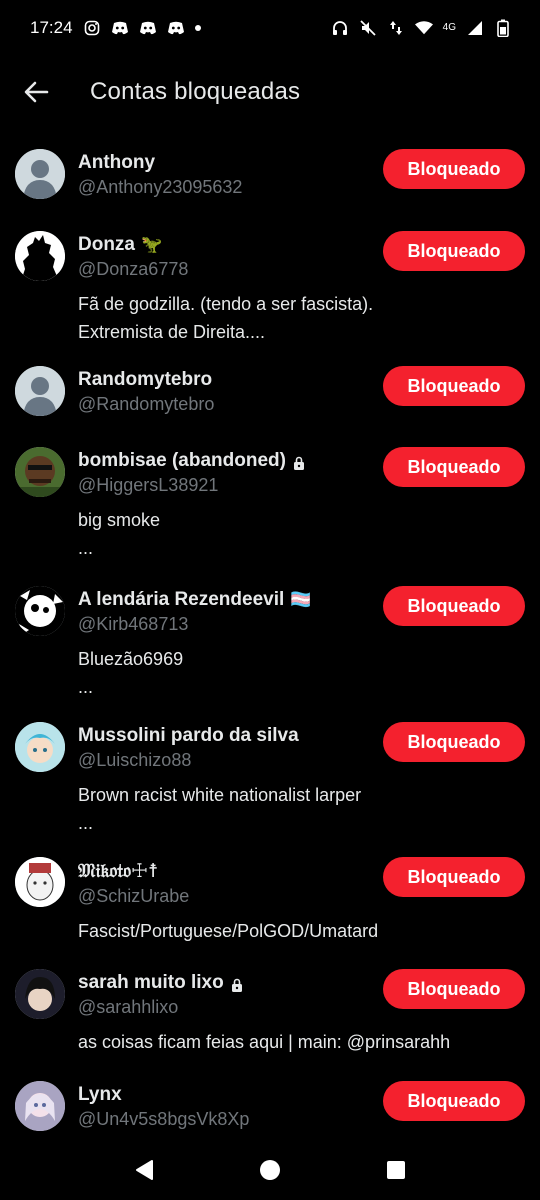  Describe the element at coordinates (160, 187) in the screenshot. I see `account-handle: @Anthony23095632` at that location.